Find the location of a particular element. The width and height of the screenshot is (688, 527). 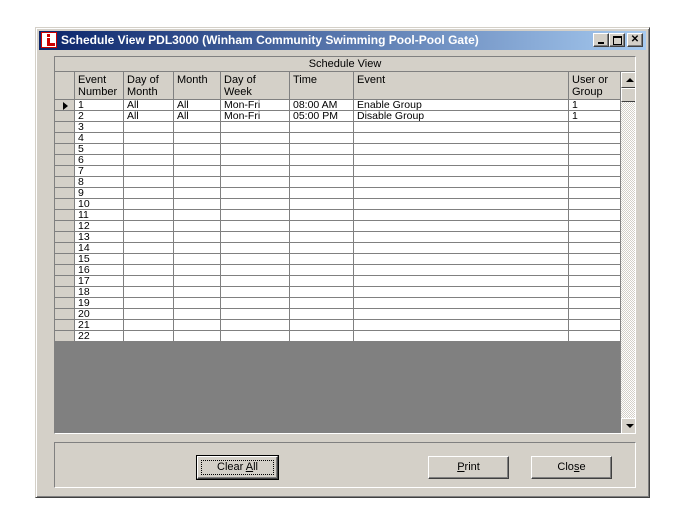

cell-event-number: 12 is located at coordinates (99, 226).